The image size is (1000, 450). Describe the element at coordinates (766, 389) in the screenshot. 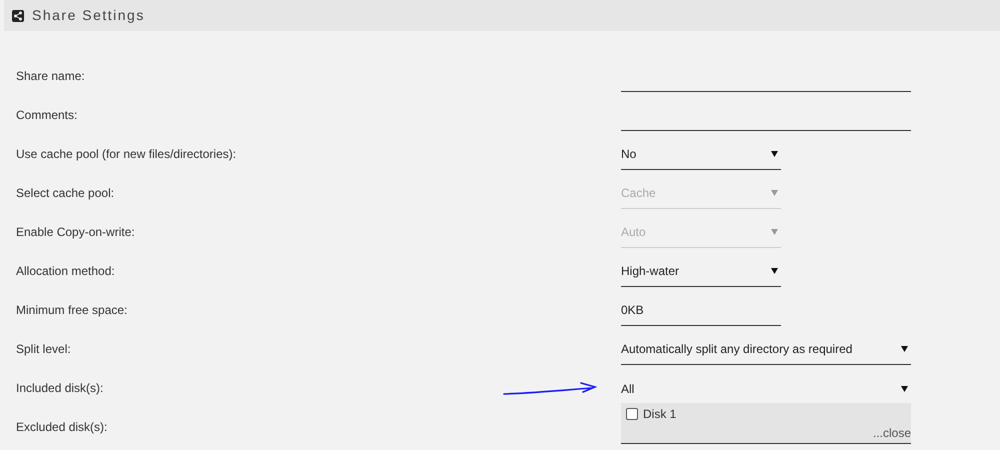

I see `dropdown: All` at that location.